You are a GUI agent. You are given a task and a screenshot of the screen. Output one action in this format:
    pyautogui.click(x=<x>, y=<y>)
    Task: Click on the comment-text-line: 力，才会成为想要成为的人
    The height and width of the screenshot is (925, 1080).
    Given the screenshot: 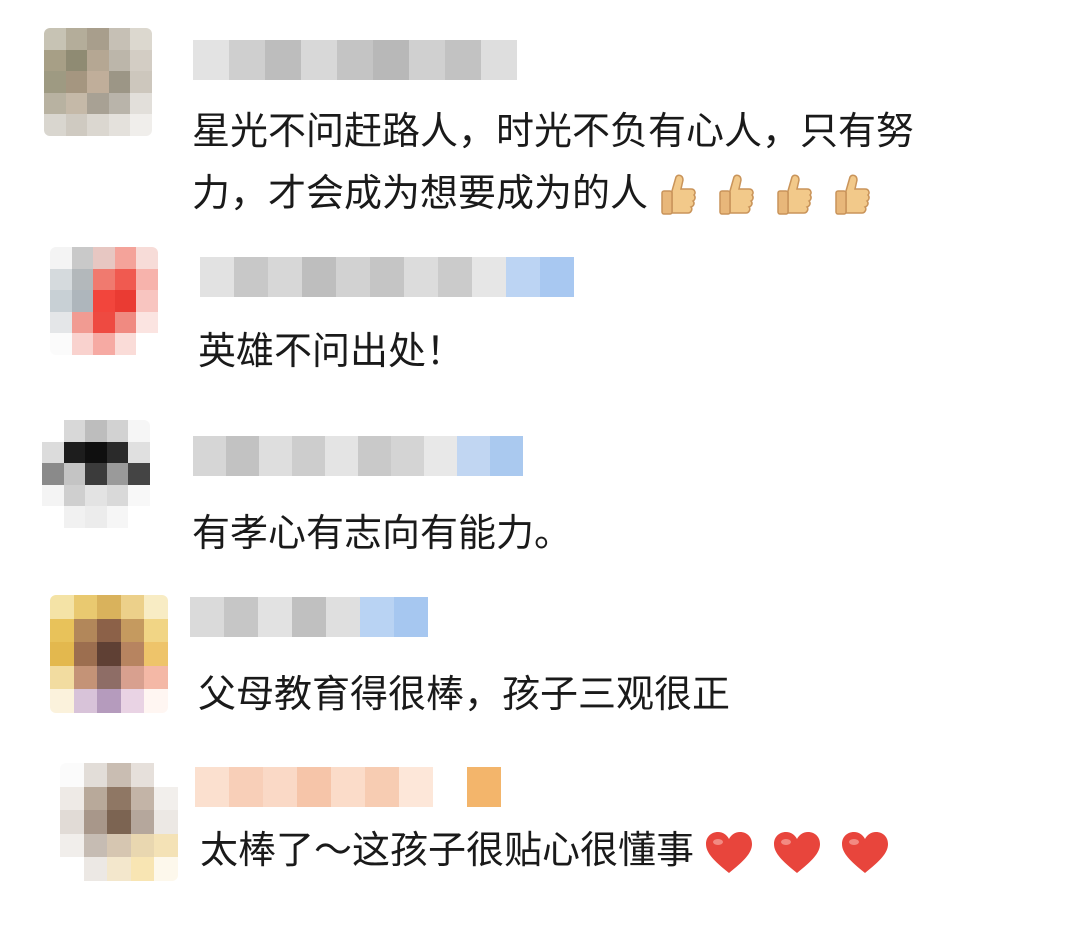 What is the action you would take?
    pyautogui.click(x=553, y=193)
    